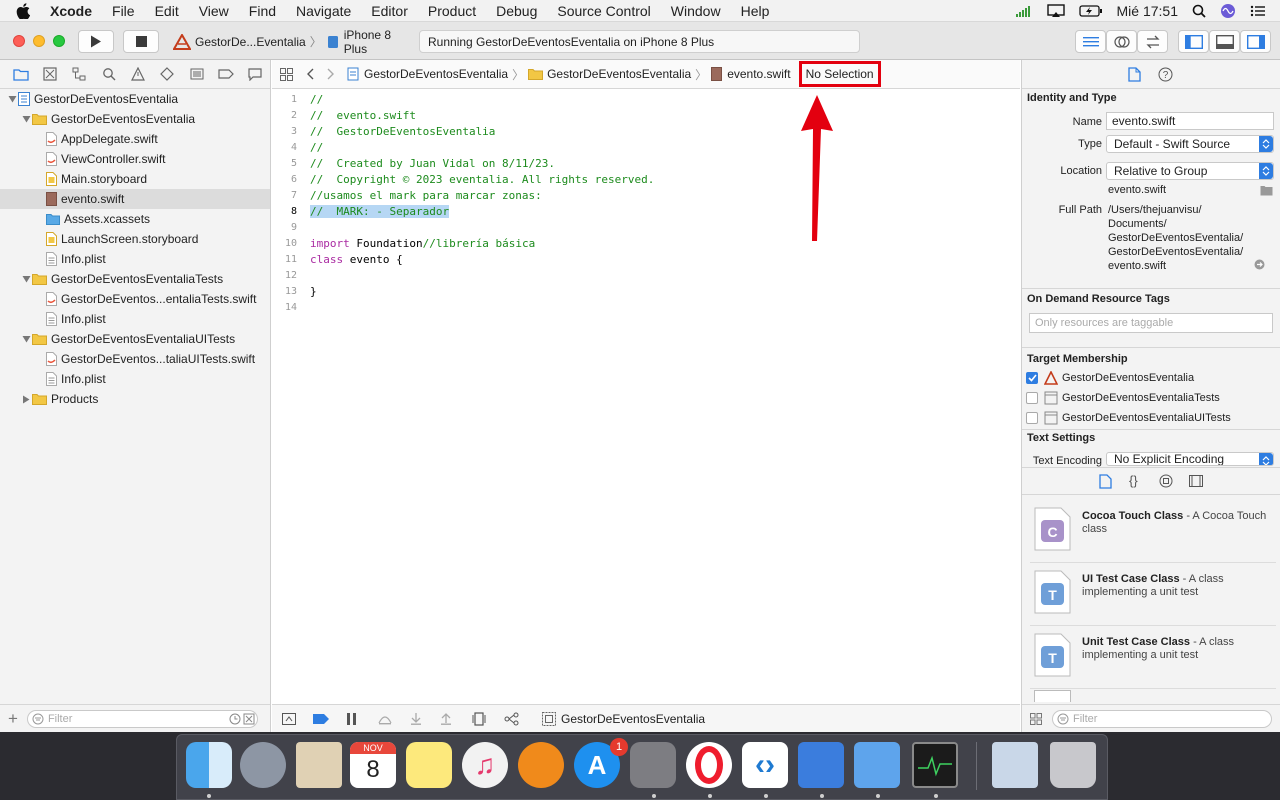 Image resolution: width=1280 pixels, height=800 pixels. I want to click on breadcrumb-project: GestorDeEventosEventalia, so click(436, 74).